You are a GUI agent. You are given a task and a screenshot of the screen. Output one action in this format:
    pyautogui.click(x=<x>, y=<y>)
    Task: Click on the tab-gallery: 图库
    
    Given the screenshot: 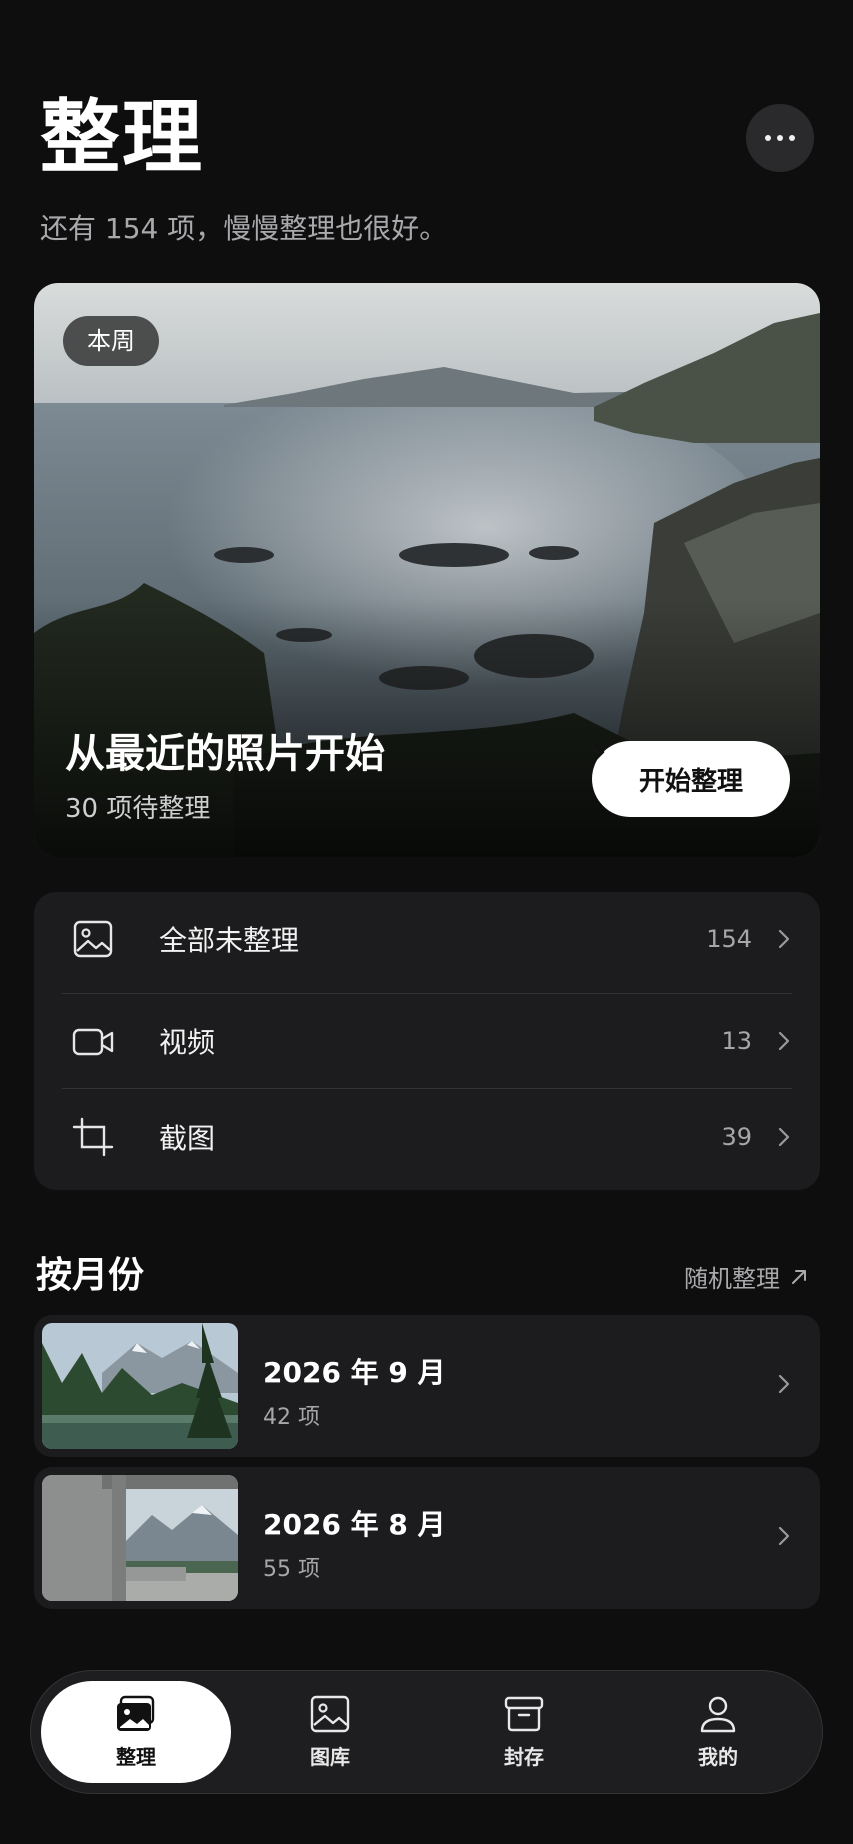 What is the action you would take?
    pyautogui.click(x=330, y=1732)
    